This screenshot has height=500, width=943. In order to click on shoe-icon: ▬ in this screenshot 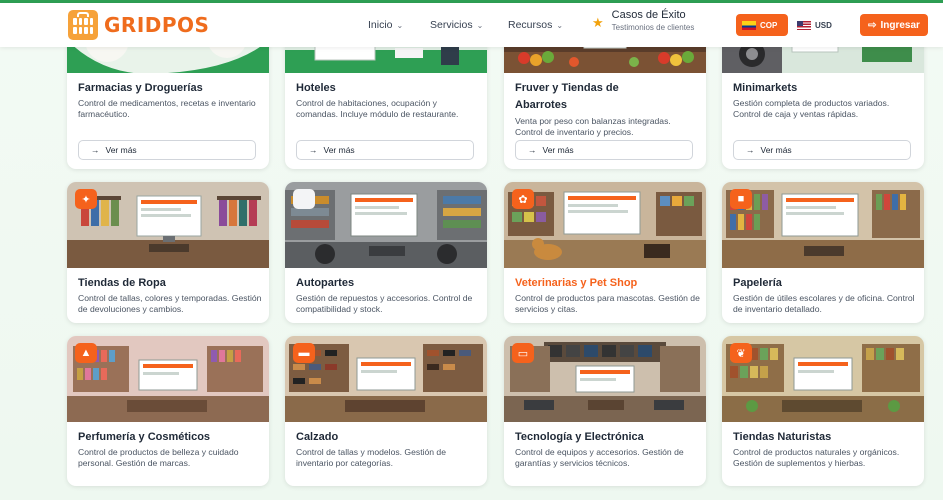, I will do `click(304, 353)`.